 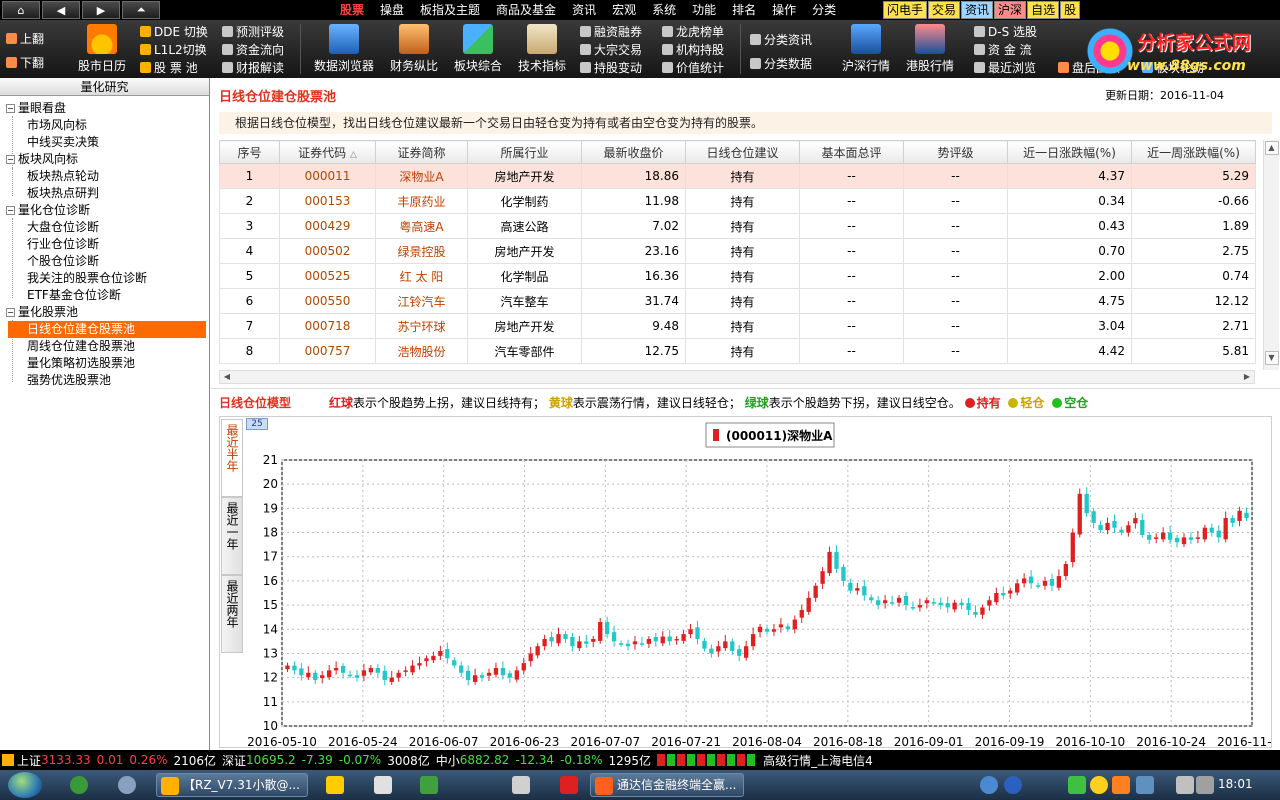 What do you see at coordinates (63, 261) in the screenshot?
I see `tree-item-stock-position: 个股仓位诊断` at bounding box center [63, 261].